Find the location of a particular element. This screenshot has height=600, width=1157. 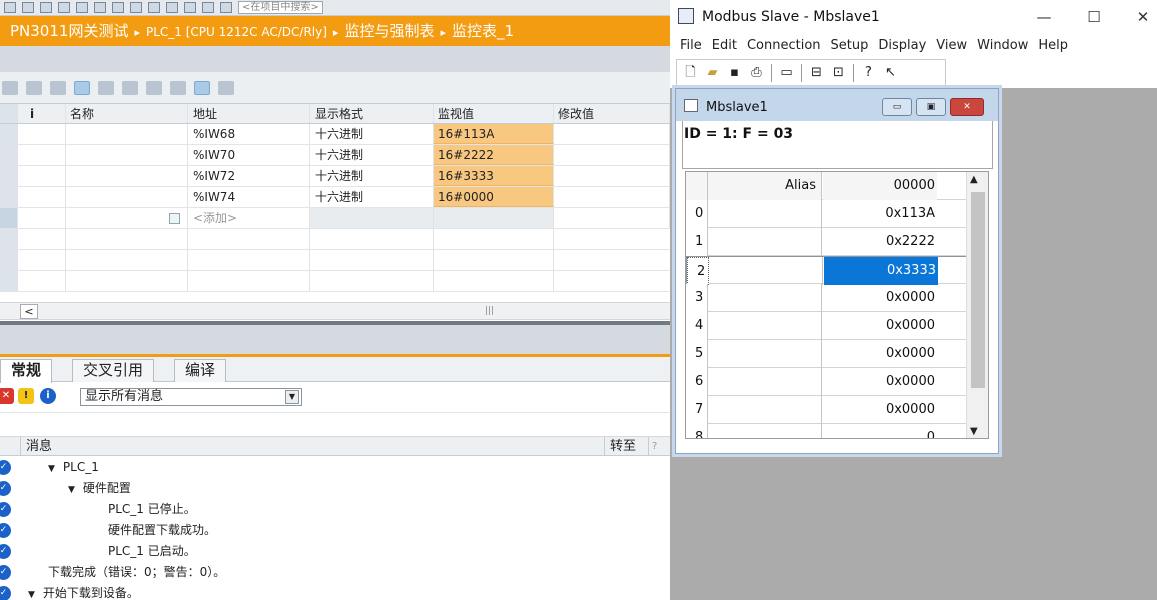

modify-now-icon is located at coordinates (58, 87).